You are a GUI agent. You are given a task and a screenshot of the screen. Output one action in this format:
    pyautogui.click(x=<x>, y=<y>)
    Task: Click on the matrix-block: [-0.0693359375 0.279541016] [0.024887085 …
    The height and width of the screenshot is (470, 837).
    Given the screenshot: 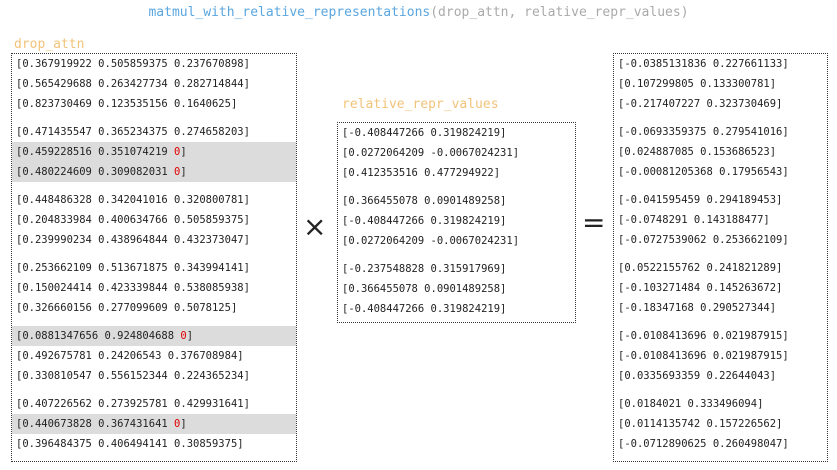 What is the action you would take?
    pyautogui.click(x=720, y=152)
    